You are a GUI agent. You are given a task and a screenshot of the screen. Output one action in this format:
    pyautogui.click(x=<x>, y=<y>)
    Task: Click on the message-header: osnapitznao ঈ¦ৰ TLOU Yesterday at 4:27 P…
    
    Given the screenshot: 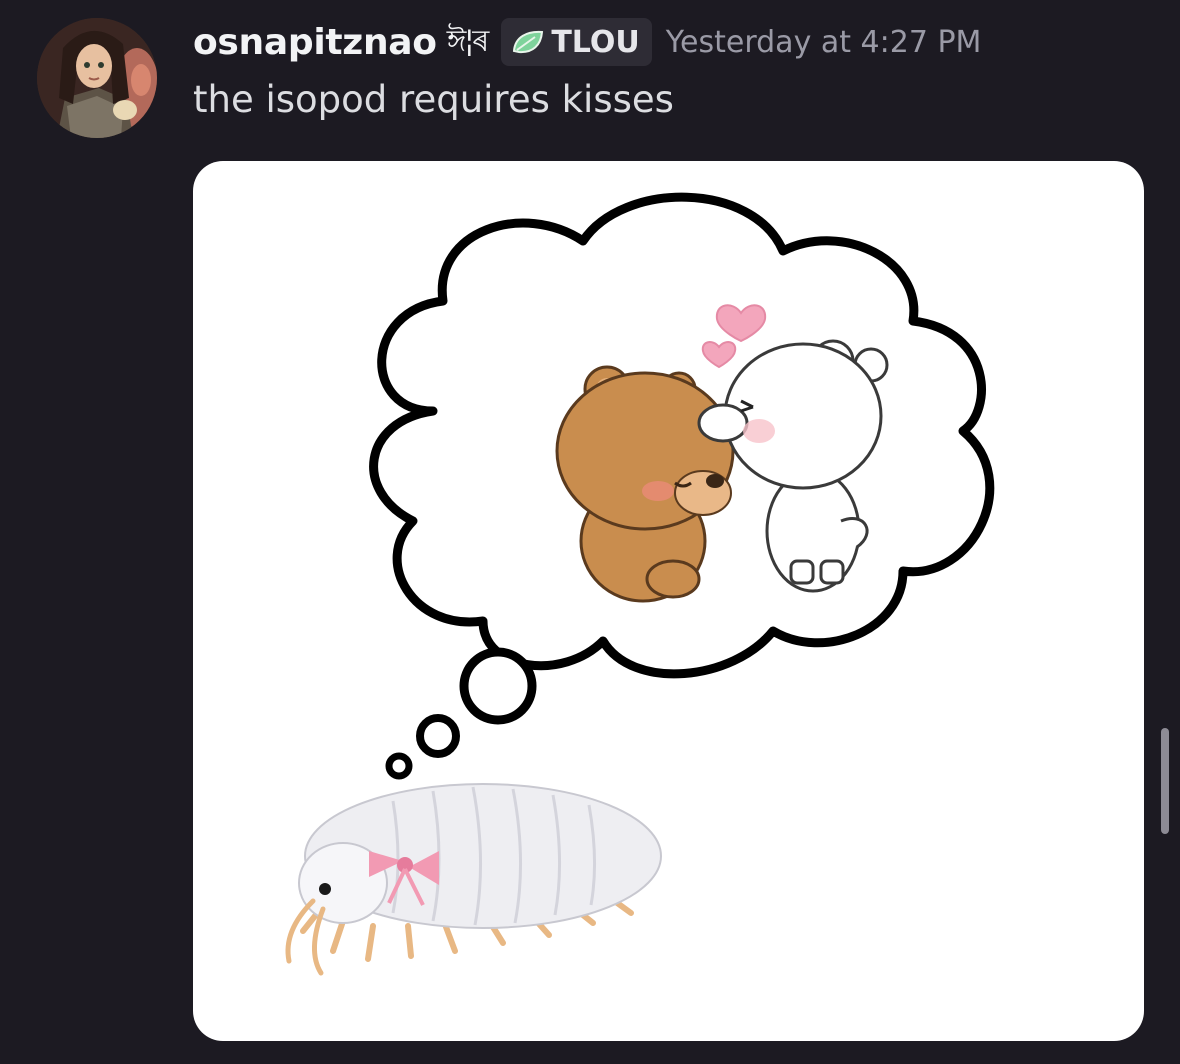 What is the action you would take?
    pyautogui.click(x=587, y=42)
    